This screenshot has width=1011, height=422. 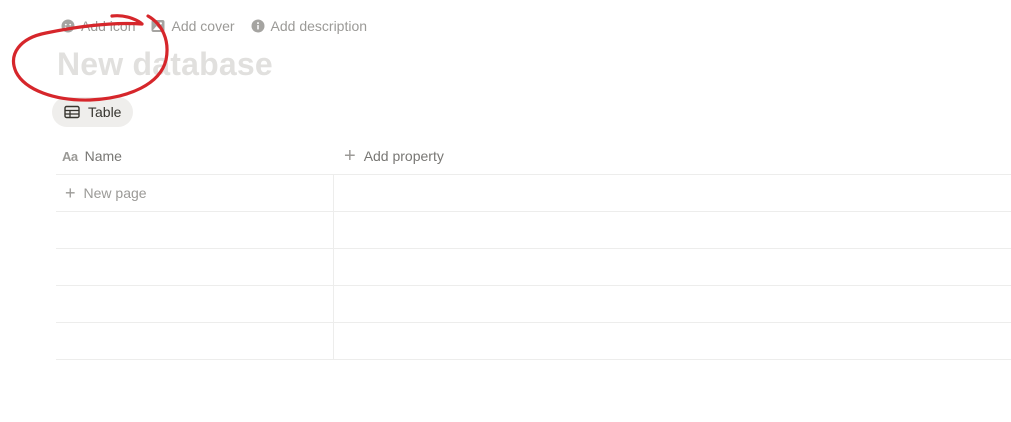 I want to click on add-cover-button: Add cover, so click(x=193, y=26).